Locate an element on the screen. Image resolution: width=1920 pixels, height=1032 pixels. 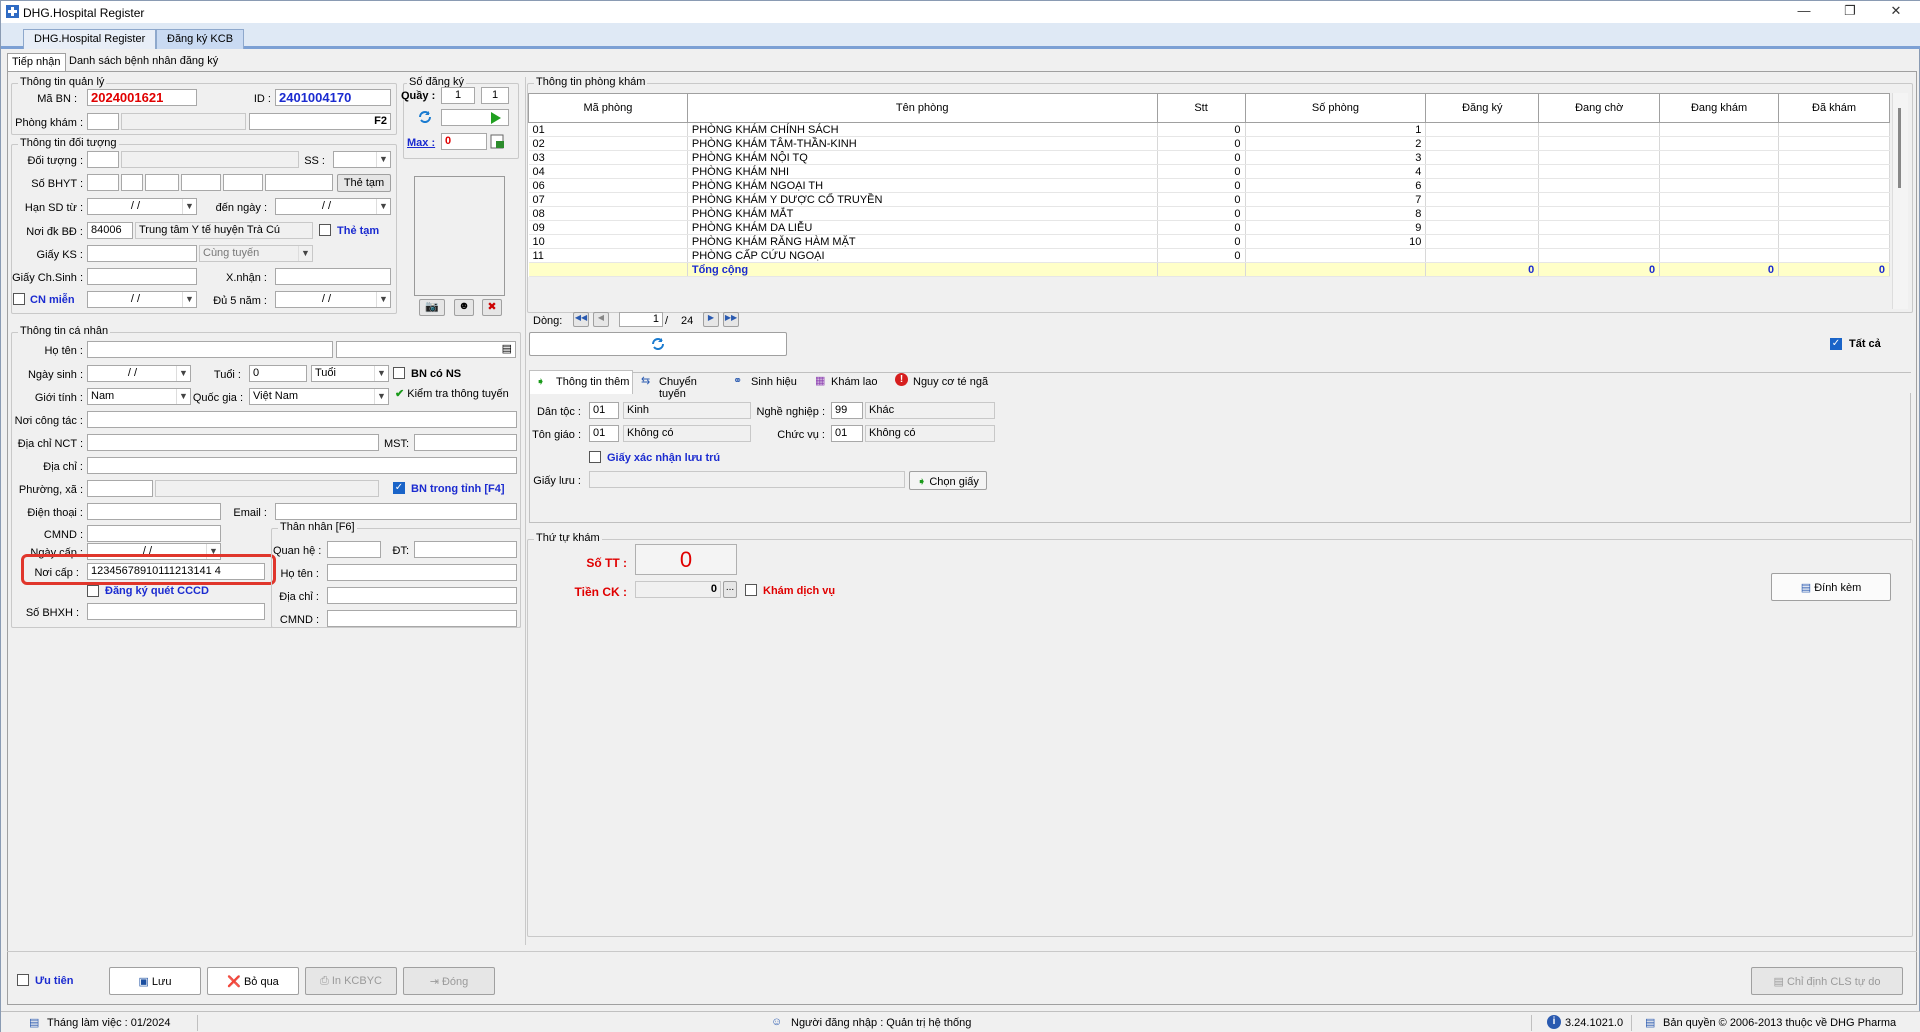
phong-kham-code-input is located at coordinates (103, 121).